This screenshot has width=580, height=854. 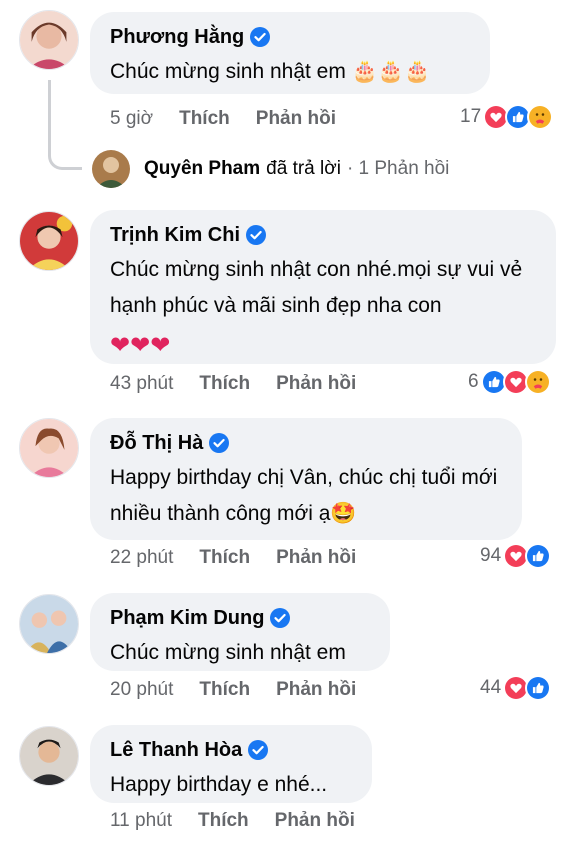 What do you see at coordinates (516, 556) in the screenshot?
I see `reaction-summary: 94` at bounding box center [516, 556].